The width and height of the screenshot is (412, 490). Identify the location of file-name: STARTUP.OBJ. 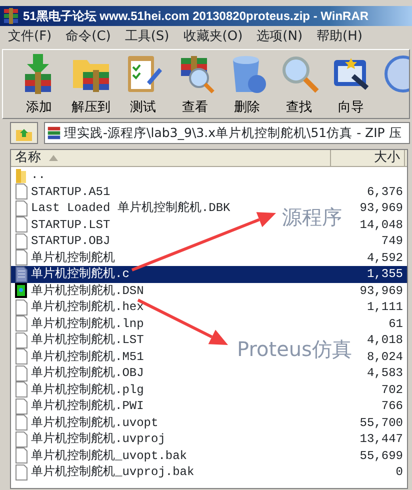
(70, 241).